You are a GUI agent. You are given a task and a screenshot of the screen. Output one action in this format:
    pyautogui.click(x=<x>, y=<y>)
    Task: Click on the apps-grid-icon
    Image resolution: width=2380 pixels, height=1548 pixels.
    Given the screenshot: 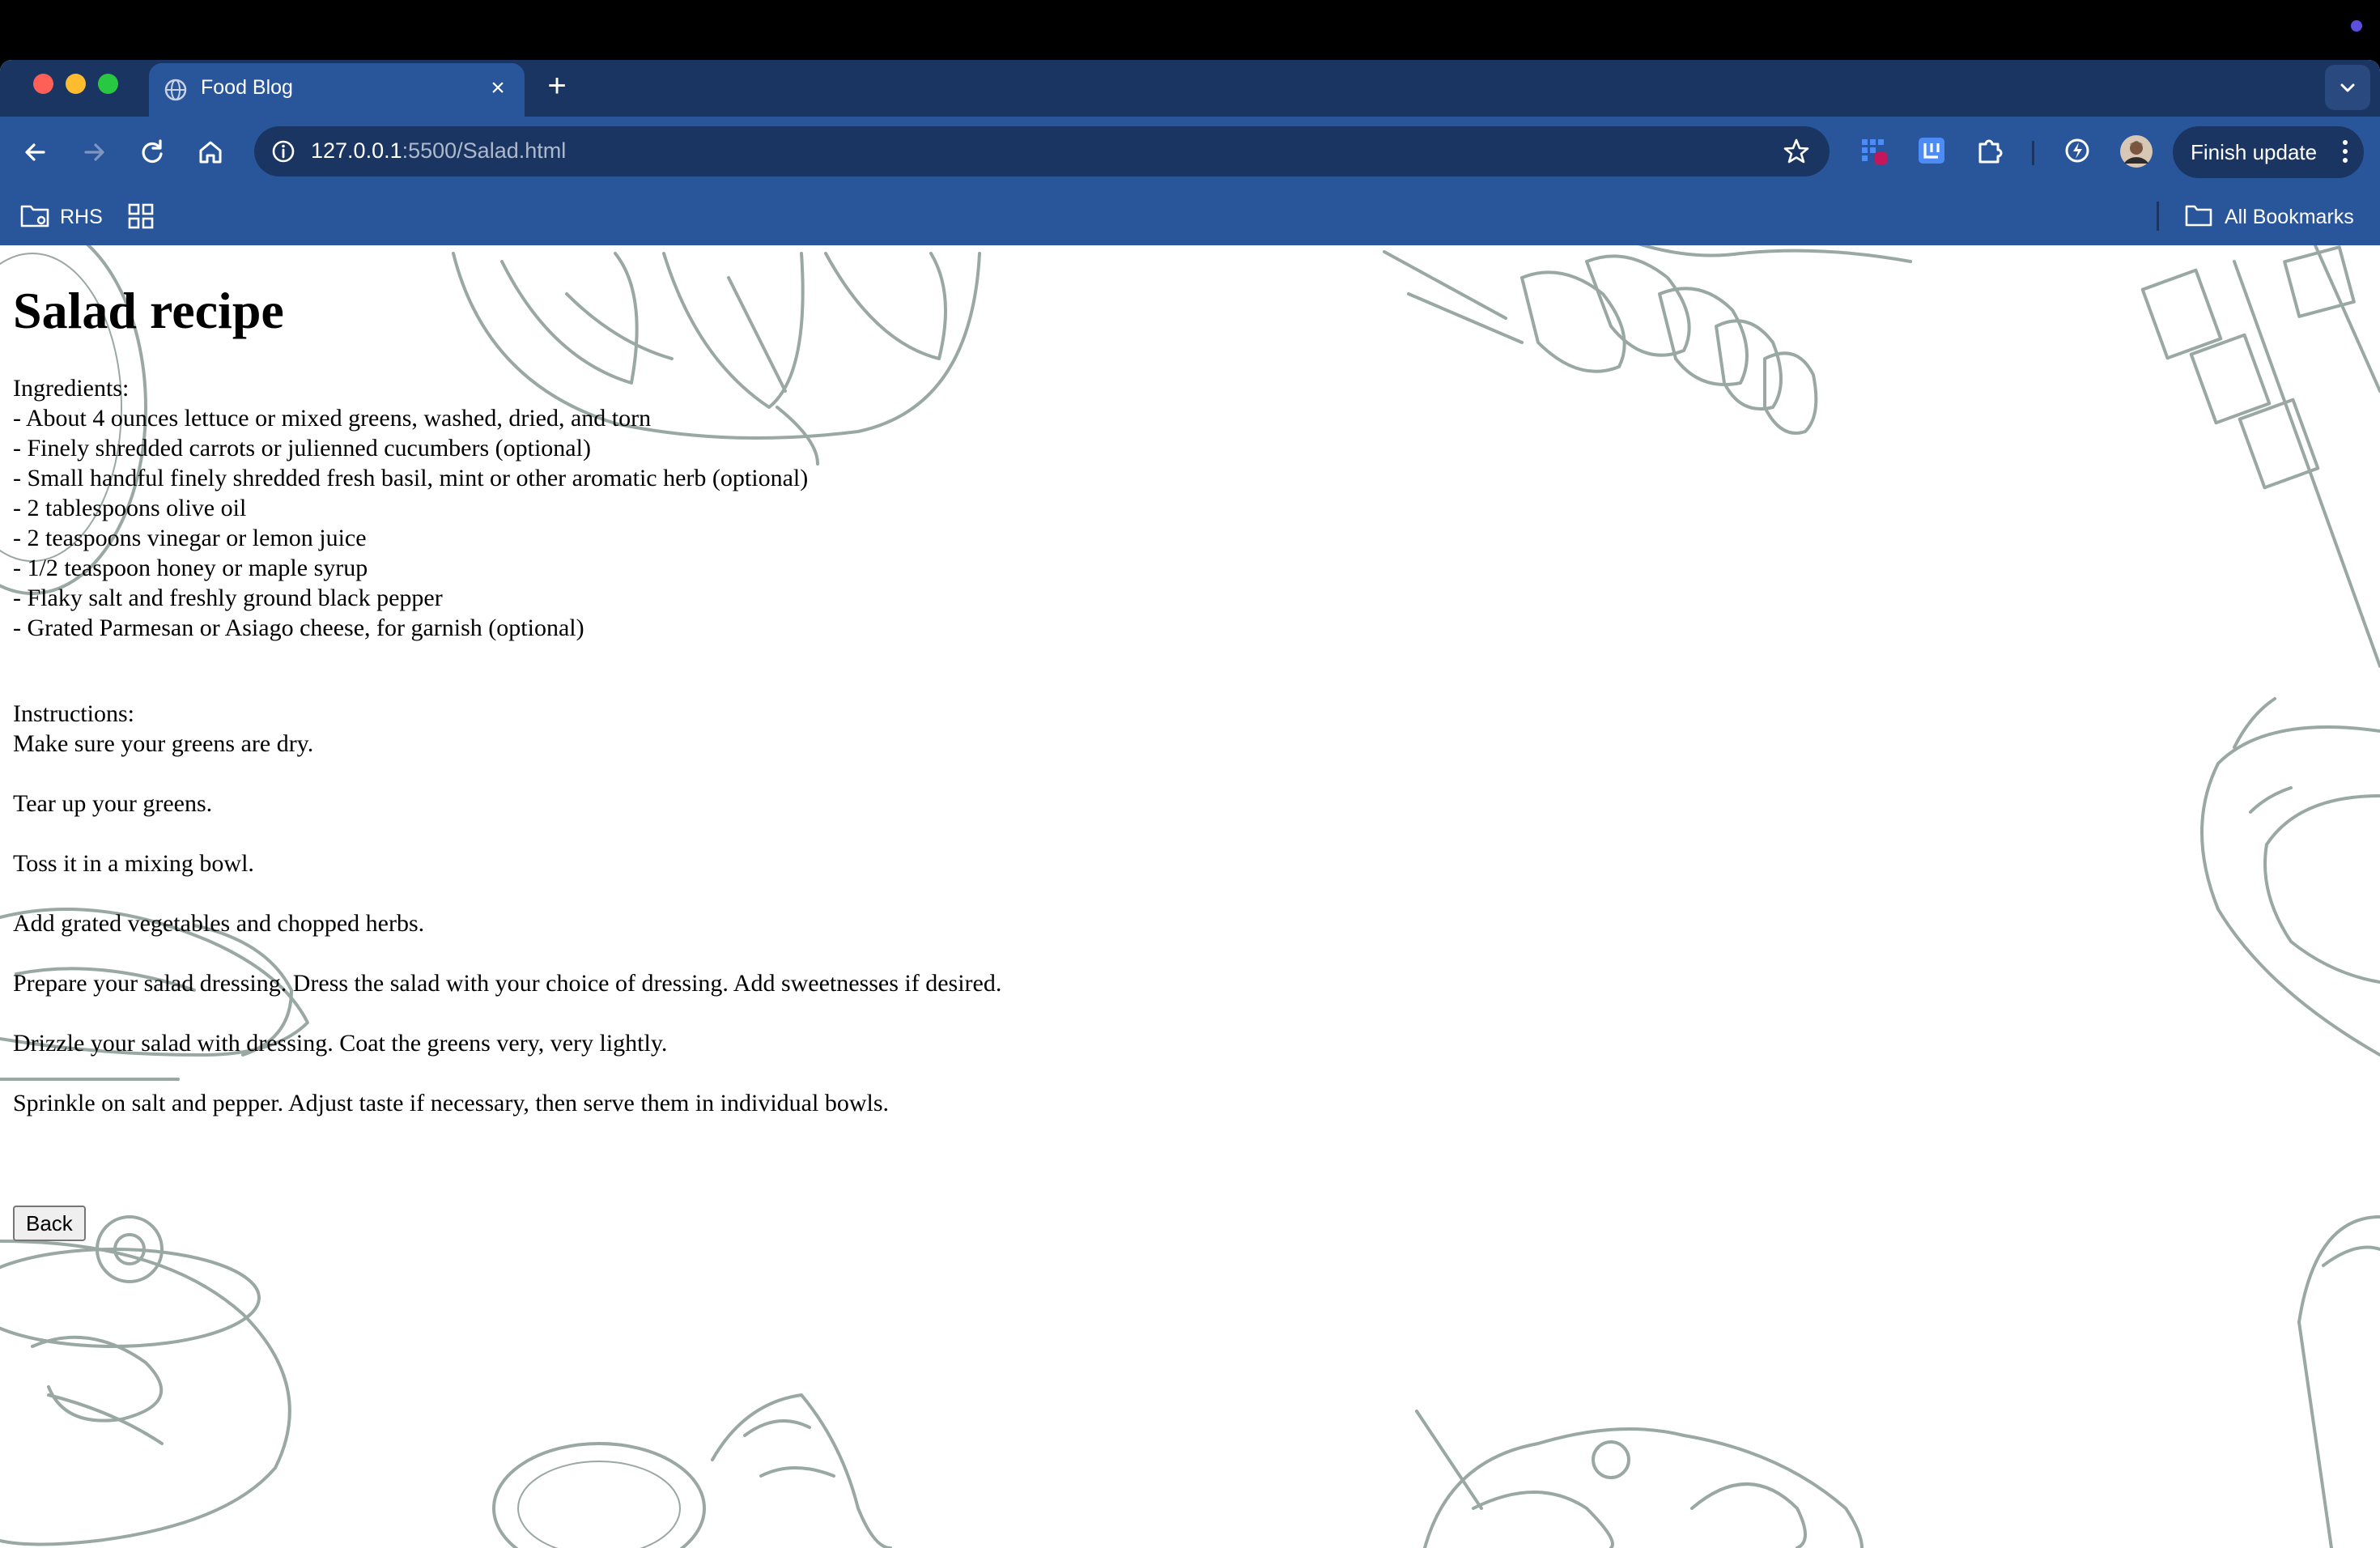 What is the action you would take?
    pyautogui.click(x=140, y=217)
    